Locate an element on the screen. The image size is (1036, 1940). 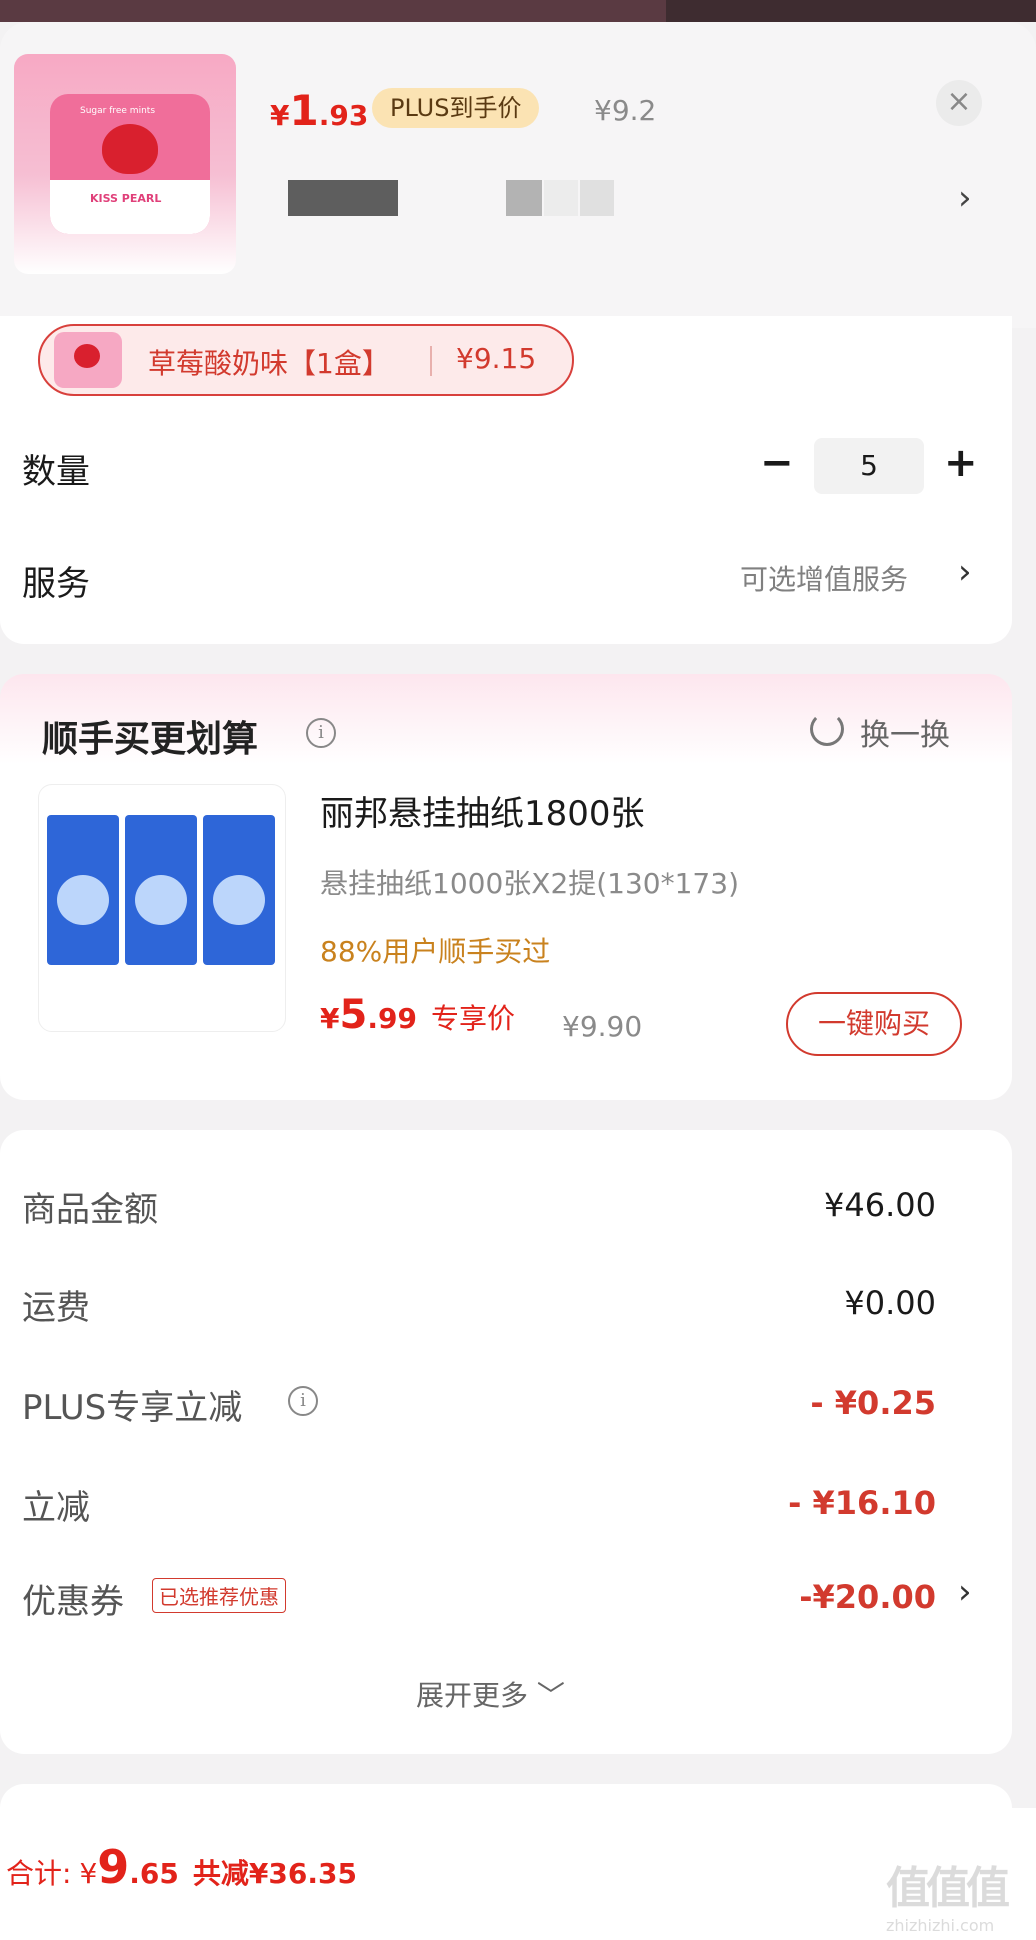
total-saved: 共减¥36.35 is located at coordinates (274, 1873).